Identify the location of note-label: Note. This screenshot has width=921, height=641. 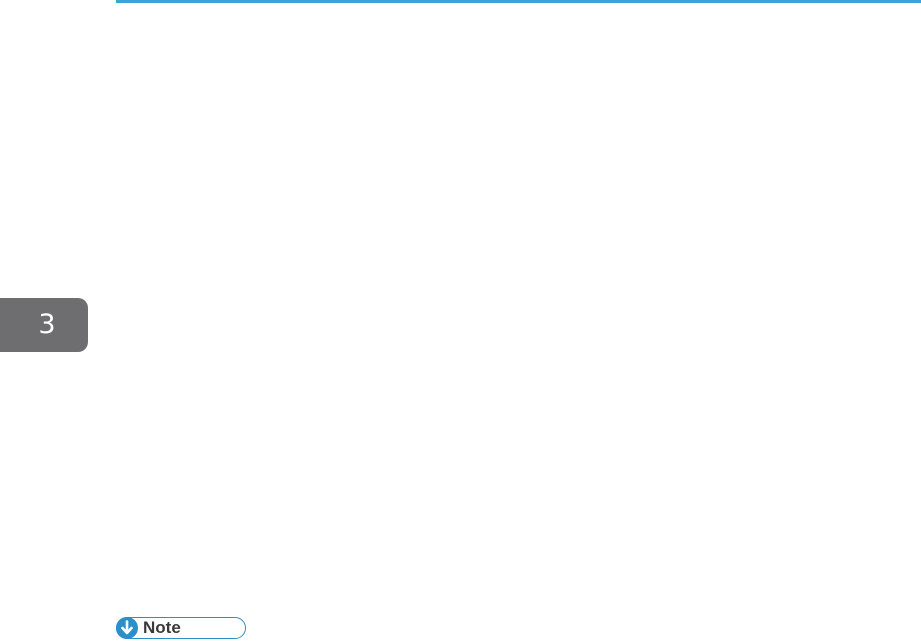
(180, 627).